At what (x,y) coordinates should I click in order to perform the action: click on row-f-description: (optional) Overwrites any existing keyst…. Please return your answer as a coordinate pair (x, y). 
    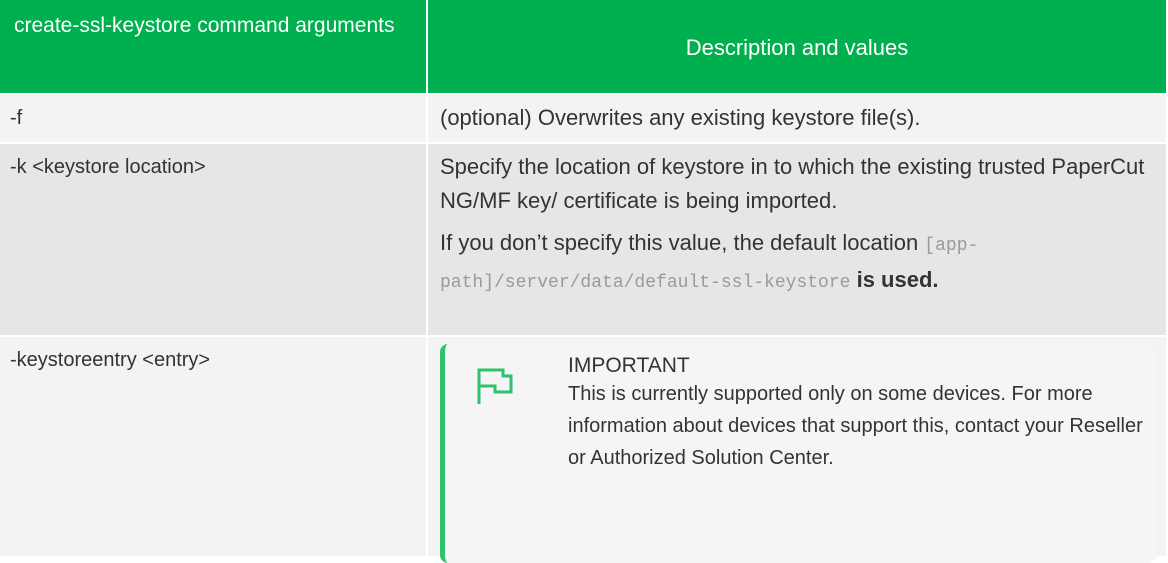
    Looking at the image, I should click on (798, 119).